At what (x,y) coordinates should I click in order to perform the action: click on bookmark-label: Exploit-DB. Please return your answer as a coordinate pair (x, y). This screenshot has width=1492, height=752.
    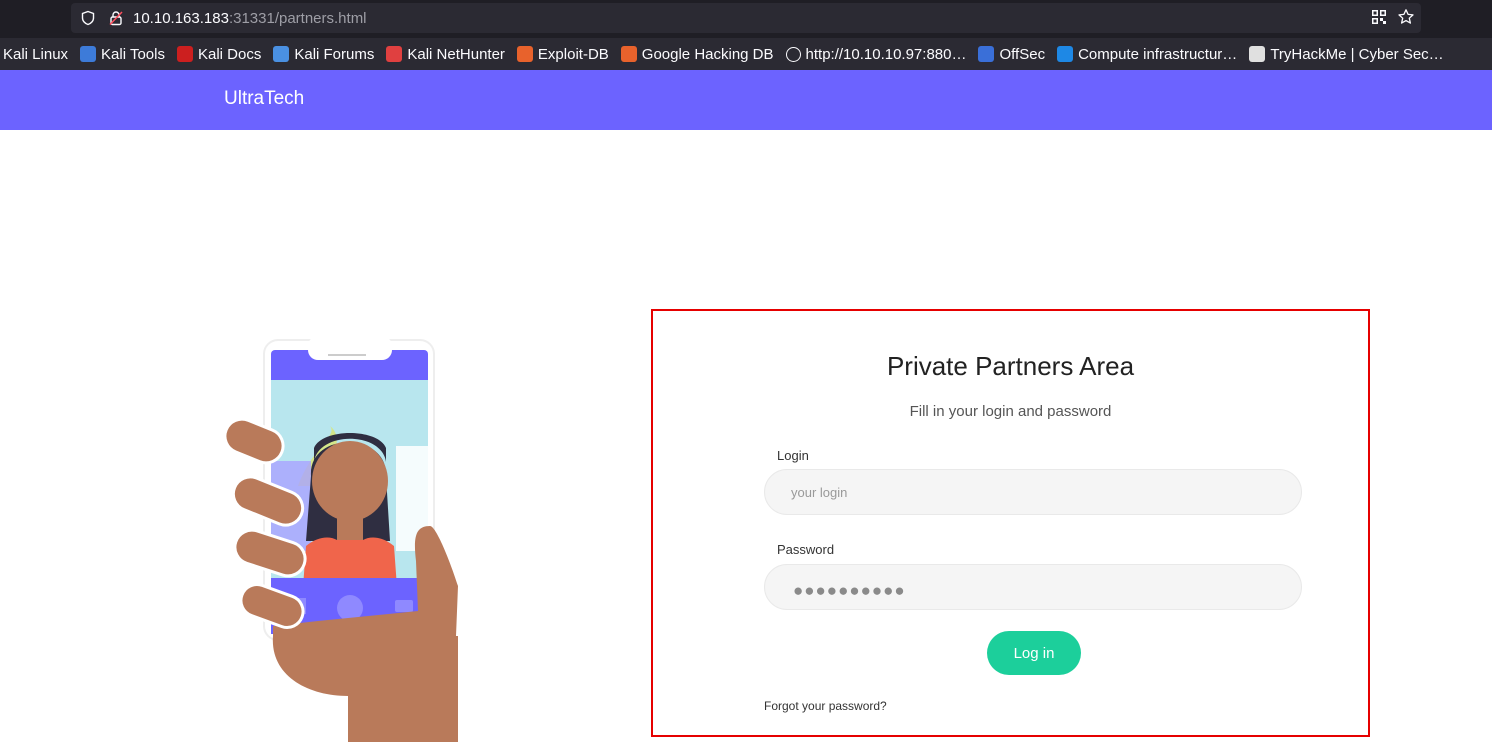
    Looking at the image, I should click on (573, 54).